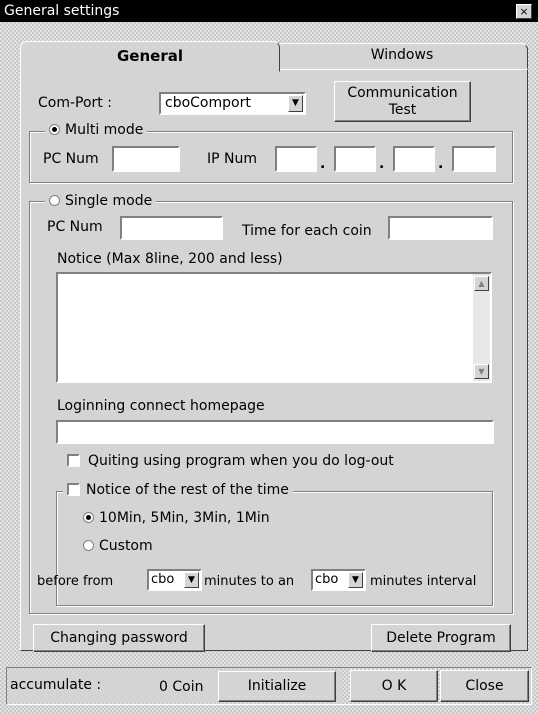  Describe the element at coordinates (75, 227) in the screenshot. I see `single-pc-num-label: PC Num` at that location.